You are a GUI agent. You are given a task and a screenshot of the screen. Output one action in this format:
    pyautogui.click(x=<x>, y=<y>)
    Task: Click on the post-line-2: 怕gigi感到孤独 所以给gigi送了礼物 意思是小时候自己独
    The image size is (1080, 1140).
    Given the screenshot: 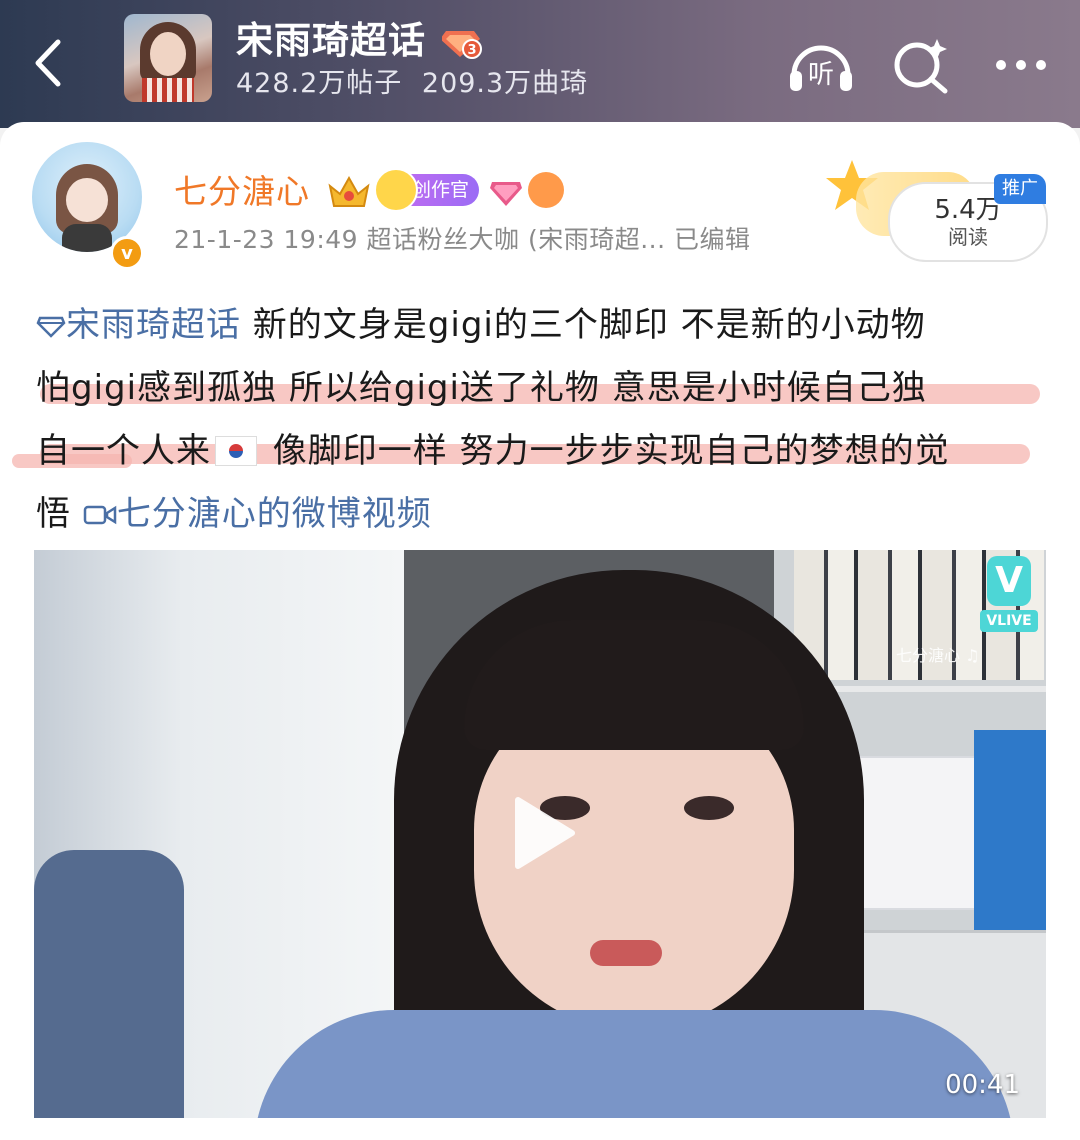 What is the action you would take?
    pyautogui.click(x=481, y=388)
    